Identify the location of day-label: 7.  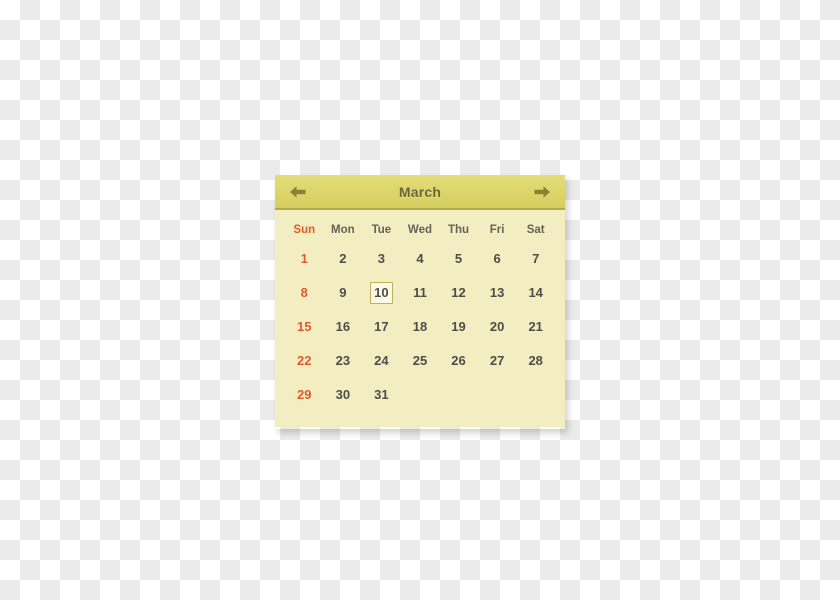
(536, 258).